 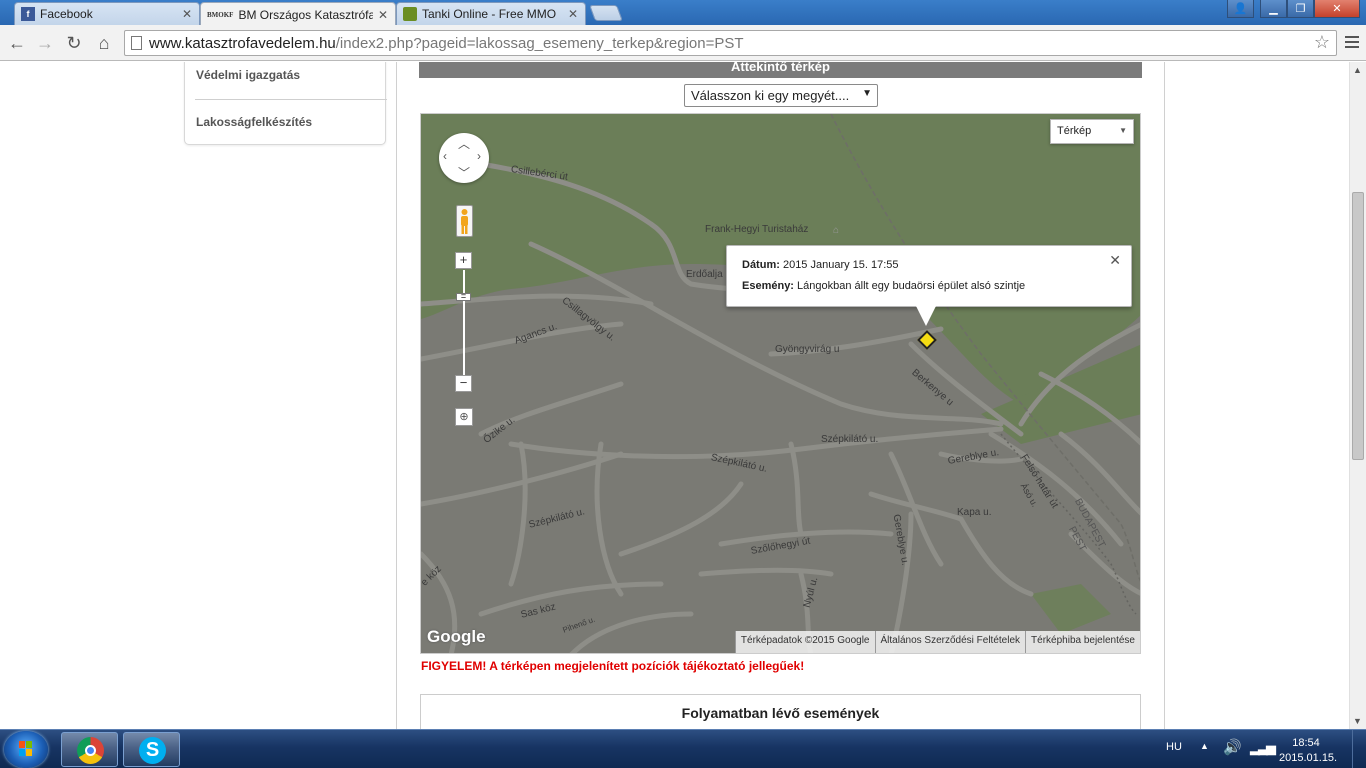 I want to click on chevron-up-icon: ︿, so click(x=464, y=143).